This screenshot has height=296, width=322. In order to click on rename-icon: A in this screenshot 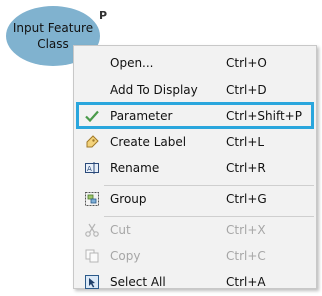, I will do `click(92, 168)`.